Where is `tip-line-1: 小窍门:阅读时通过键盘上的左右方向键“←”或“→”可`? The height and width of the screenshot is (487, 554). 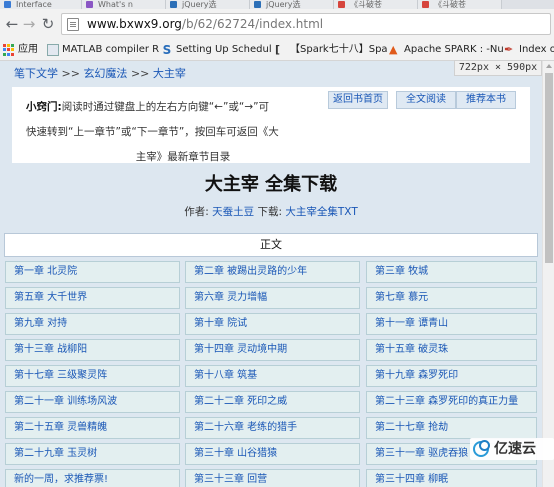 tip-line-1: 小窍门:阅读时通过键盘上的左右方向键“←”或“→”可 is located at coordinates (147, 107).